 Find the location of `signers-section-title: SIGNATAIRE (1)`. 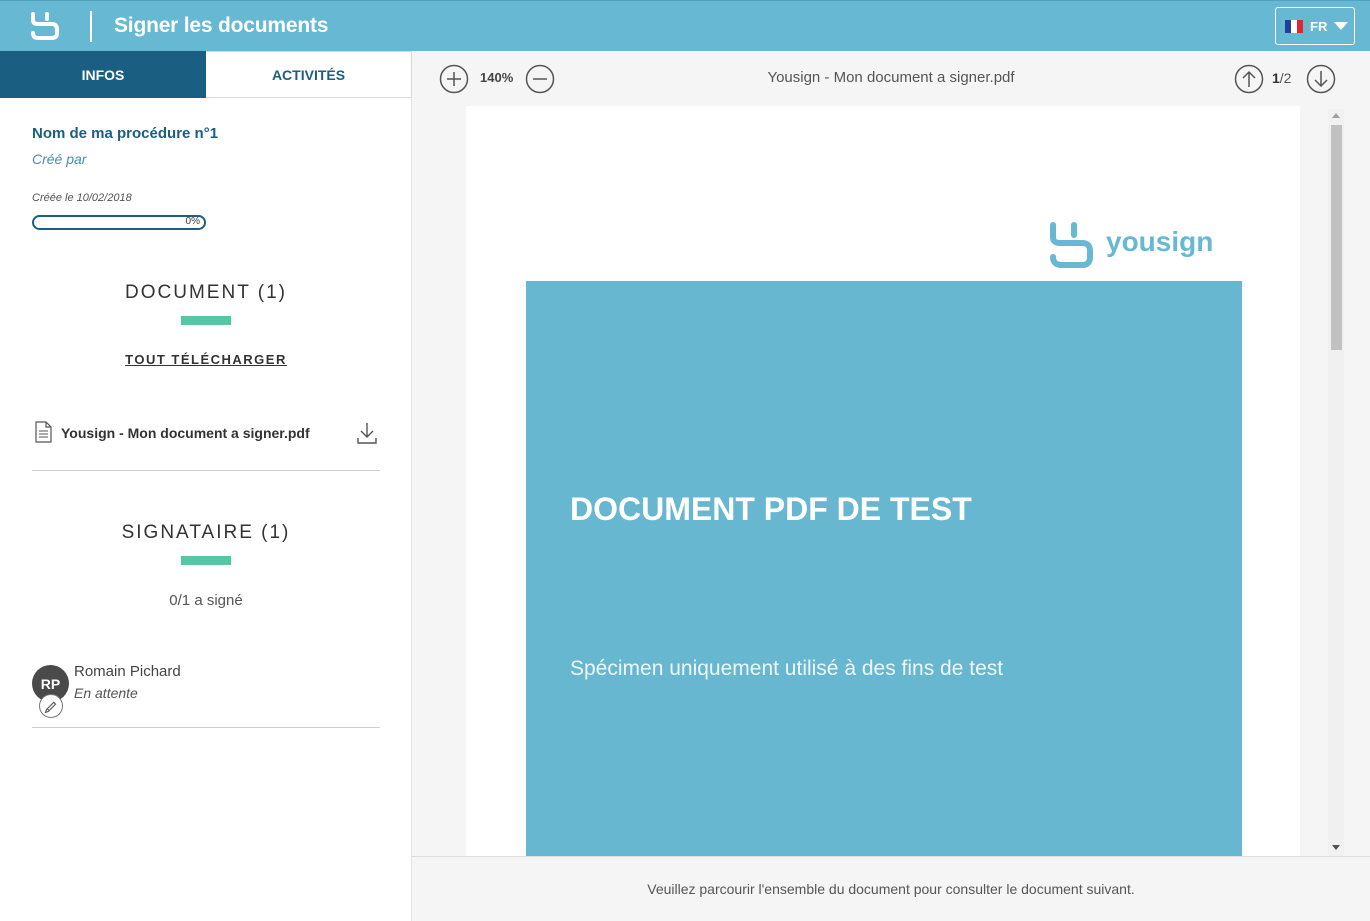

signers-section-title: SIGNATAIRE (1) is located at coordinates (206, 532).